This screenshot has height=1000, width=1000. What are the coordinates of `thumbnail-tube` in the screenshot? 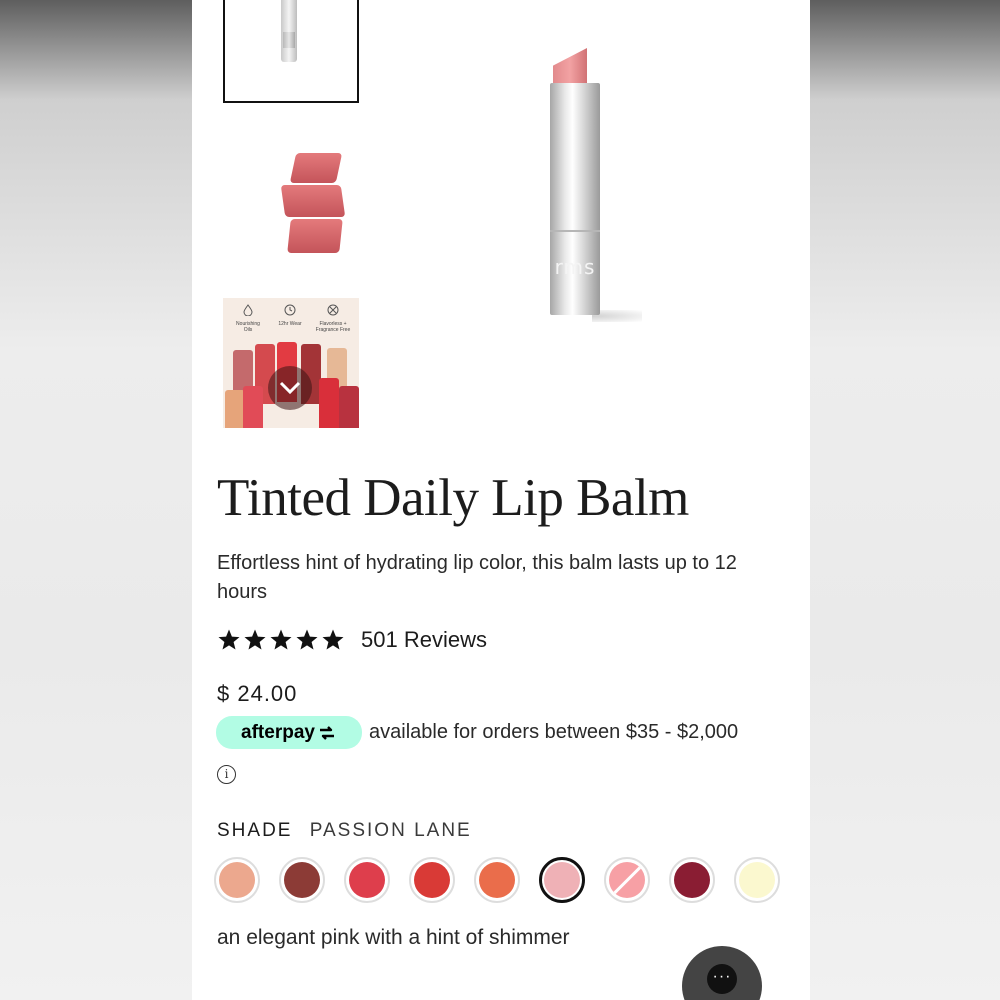 It's located at (291, 51).